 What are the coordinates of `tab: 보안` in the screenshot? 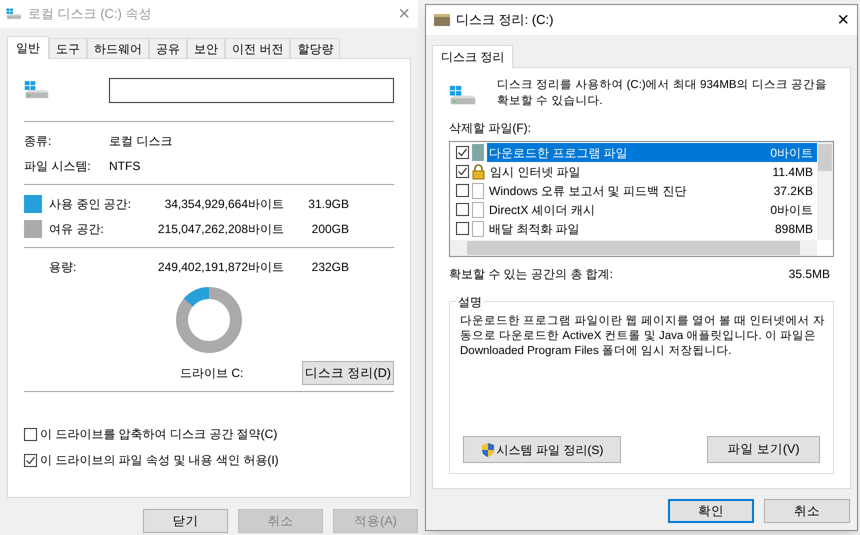 It's located at (206, 48).